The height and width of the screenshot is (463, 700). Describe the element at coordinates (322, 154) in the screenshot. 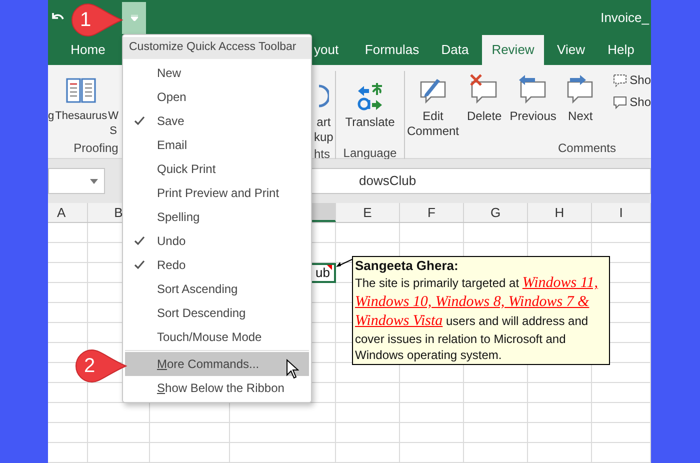

I see `group-label: hts` at that location.